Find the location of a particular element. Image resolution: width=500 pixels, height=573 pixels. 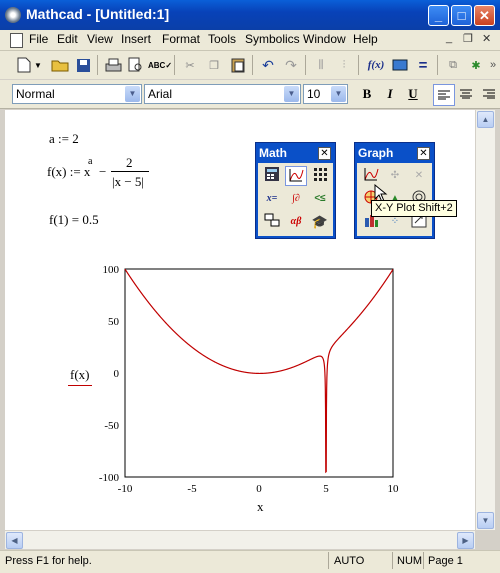

xy-plot-tooltip: X-Y Plot Shift+2 is located at coordinates (414, 208).